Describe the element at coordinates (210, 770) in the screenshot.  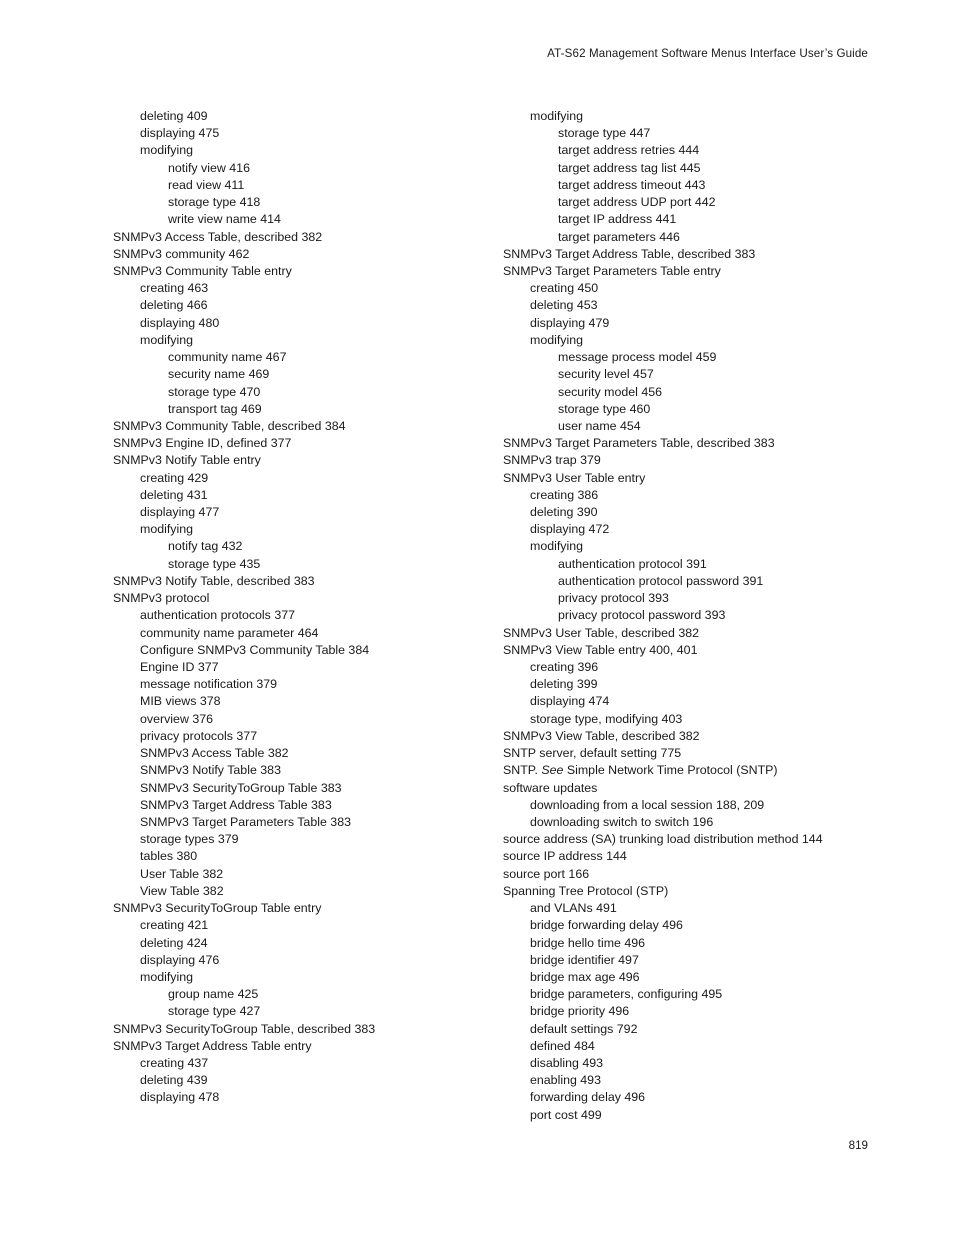
I see `index-entry: SNMPv3 Notify Table 383` at that location.